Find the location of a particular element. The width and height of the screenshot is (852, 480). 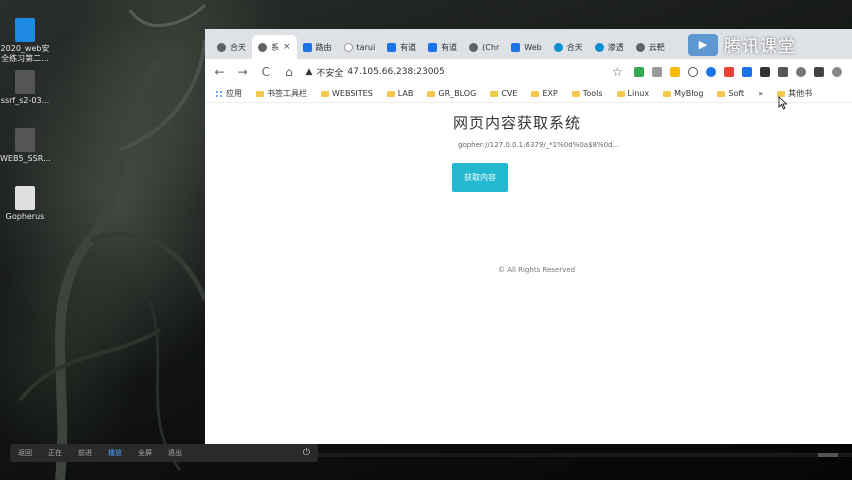

bookmark-folder: MyBlog is located at coordinates (683, 93).